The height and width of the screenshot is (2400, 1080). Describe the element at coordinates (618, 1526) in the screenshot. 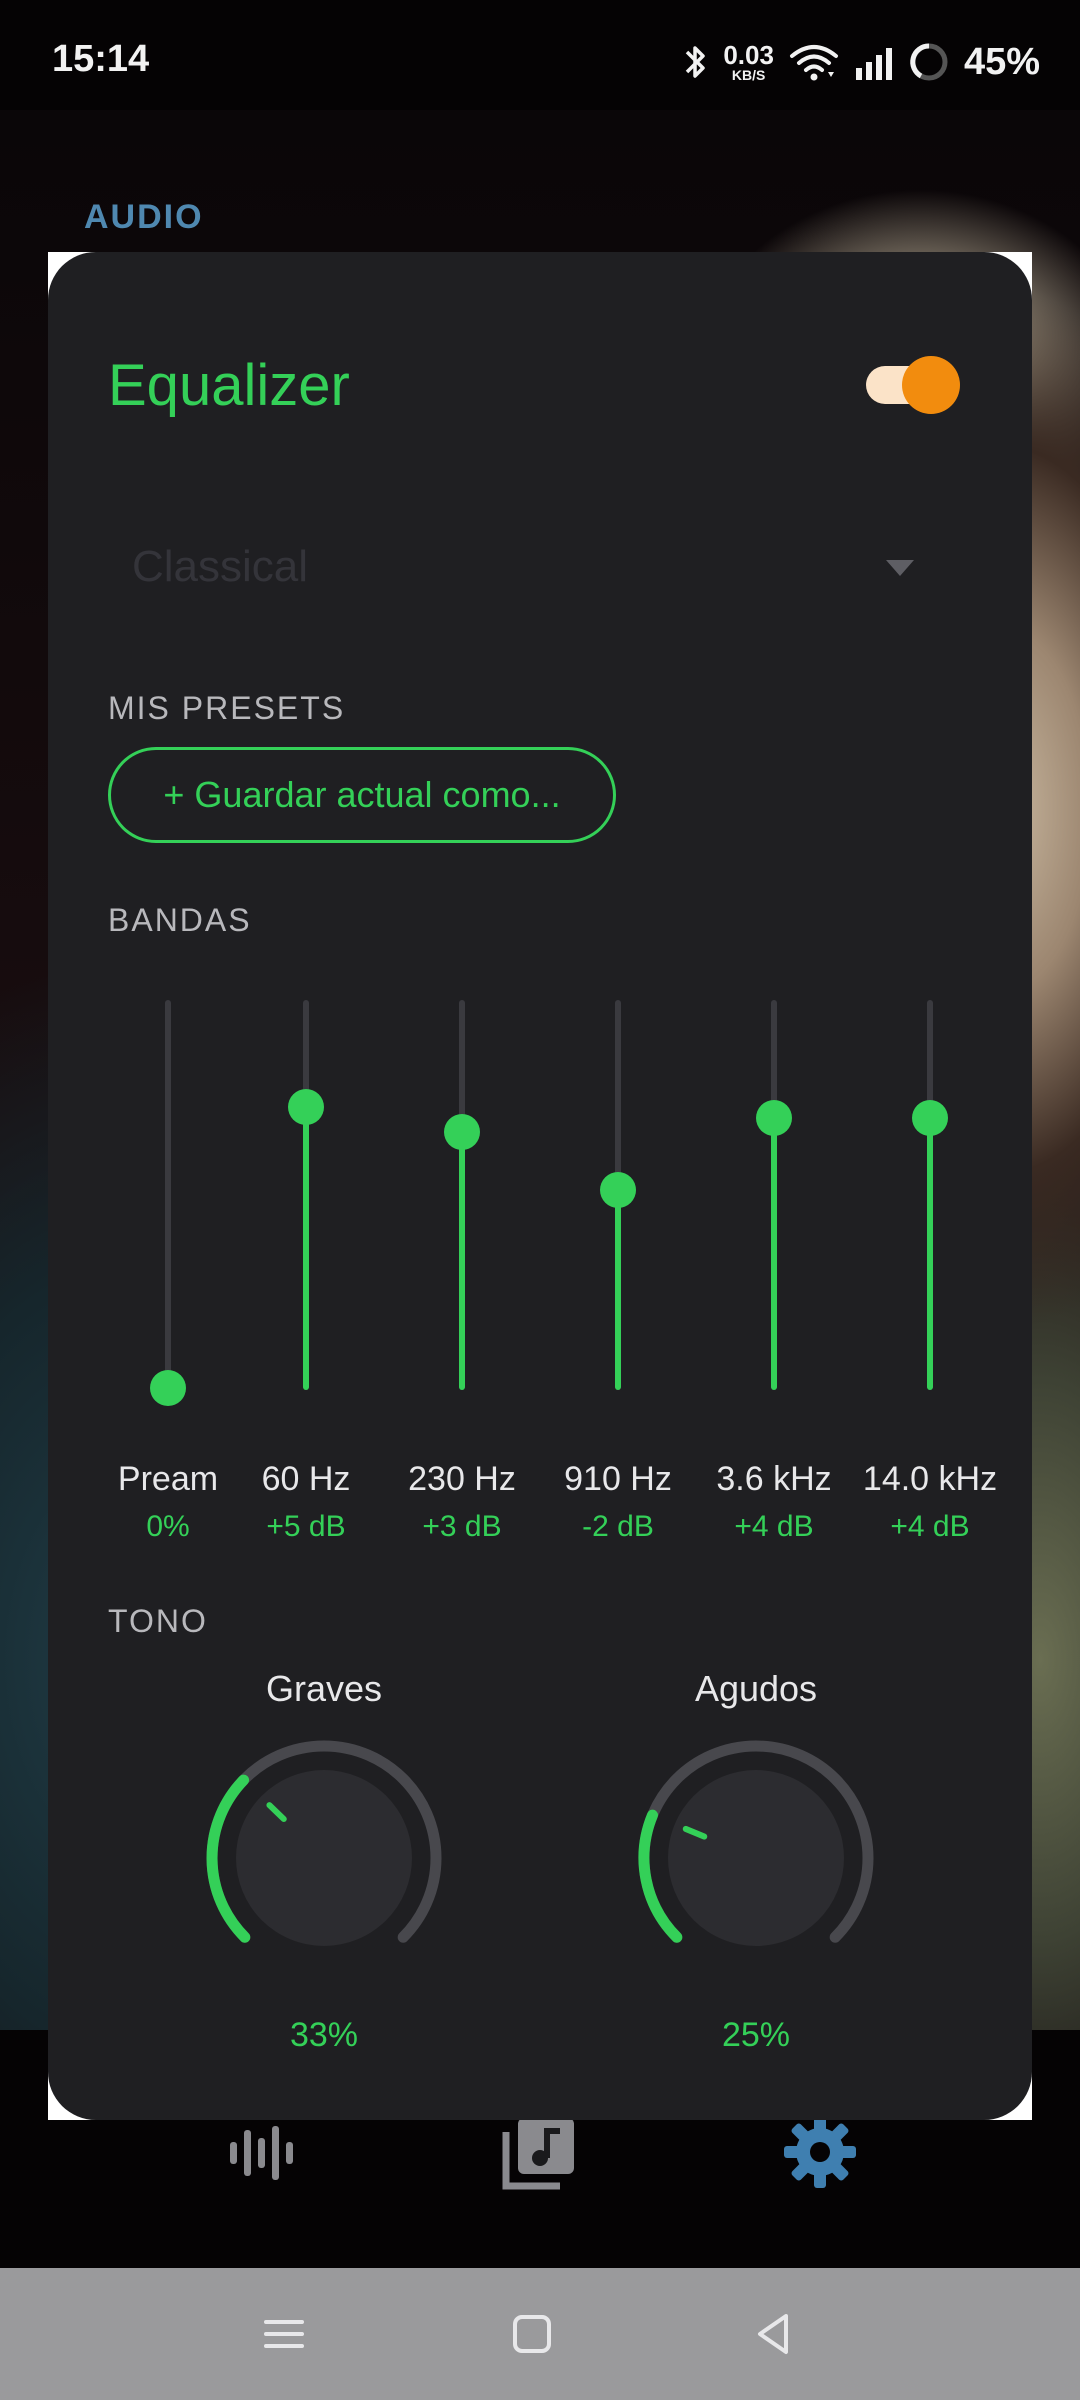

I see `band-gain-value: -2 dB` at that location.